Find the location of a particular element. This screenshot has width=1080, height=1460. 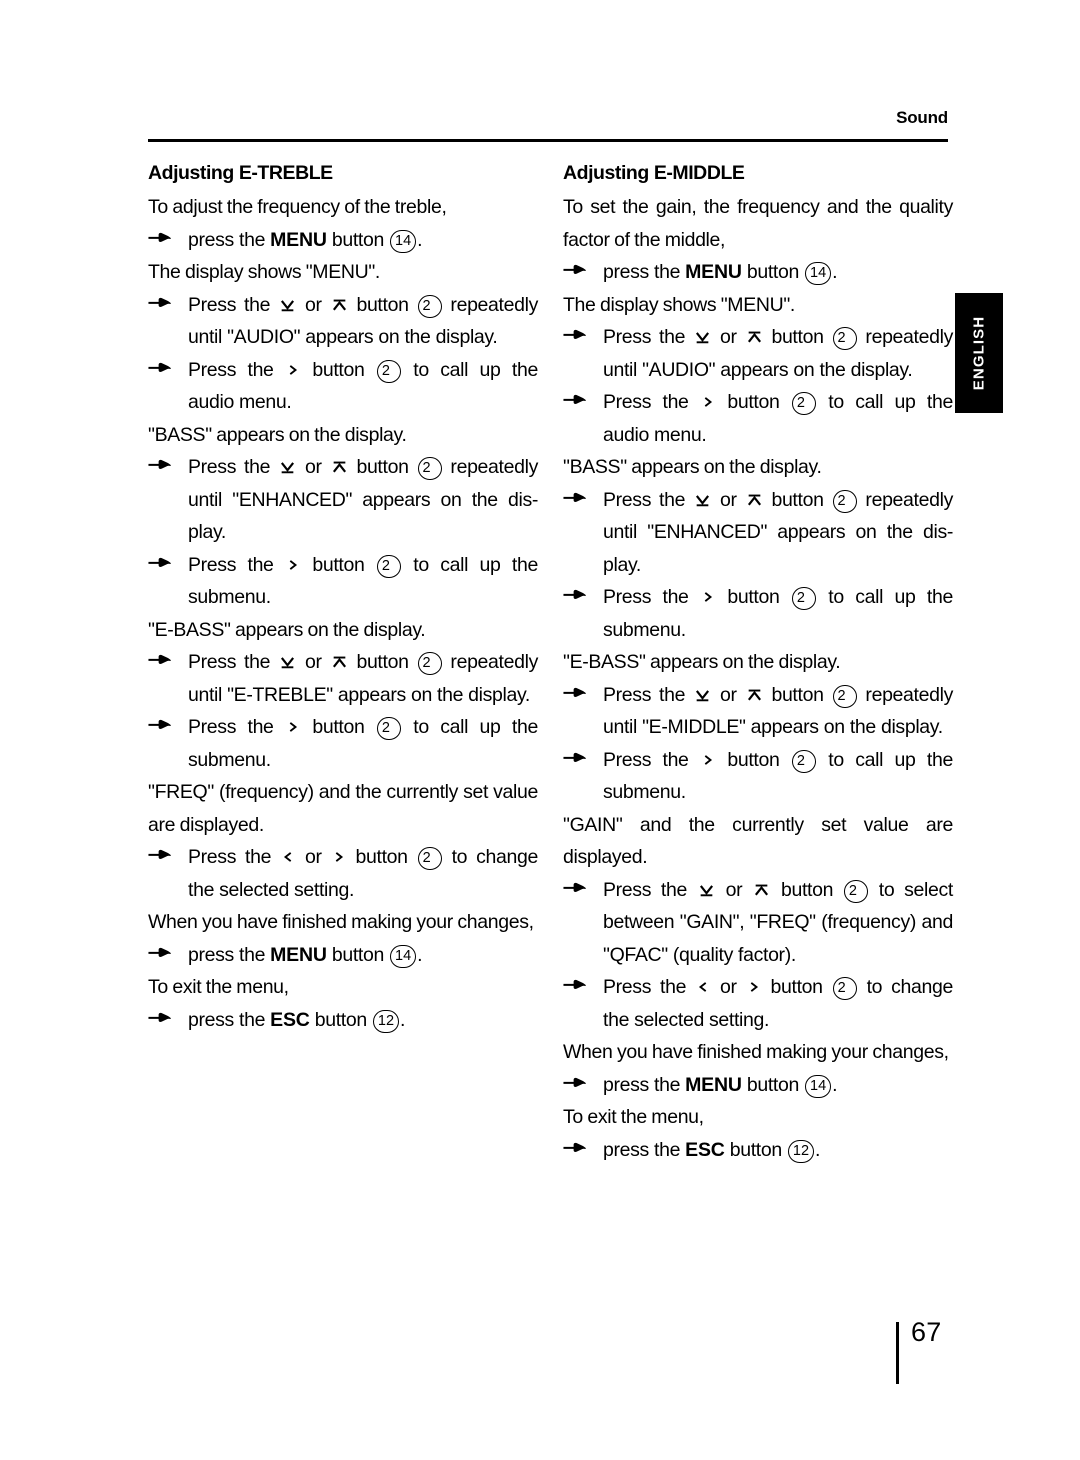

running-header: Sound is located at coordinates (548, 128).